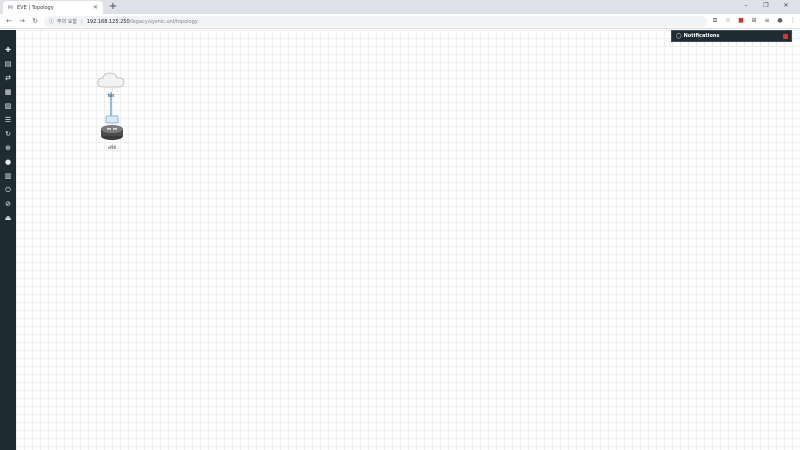  I want to click on node-label: Net, so click(111, 95).